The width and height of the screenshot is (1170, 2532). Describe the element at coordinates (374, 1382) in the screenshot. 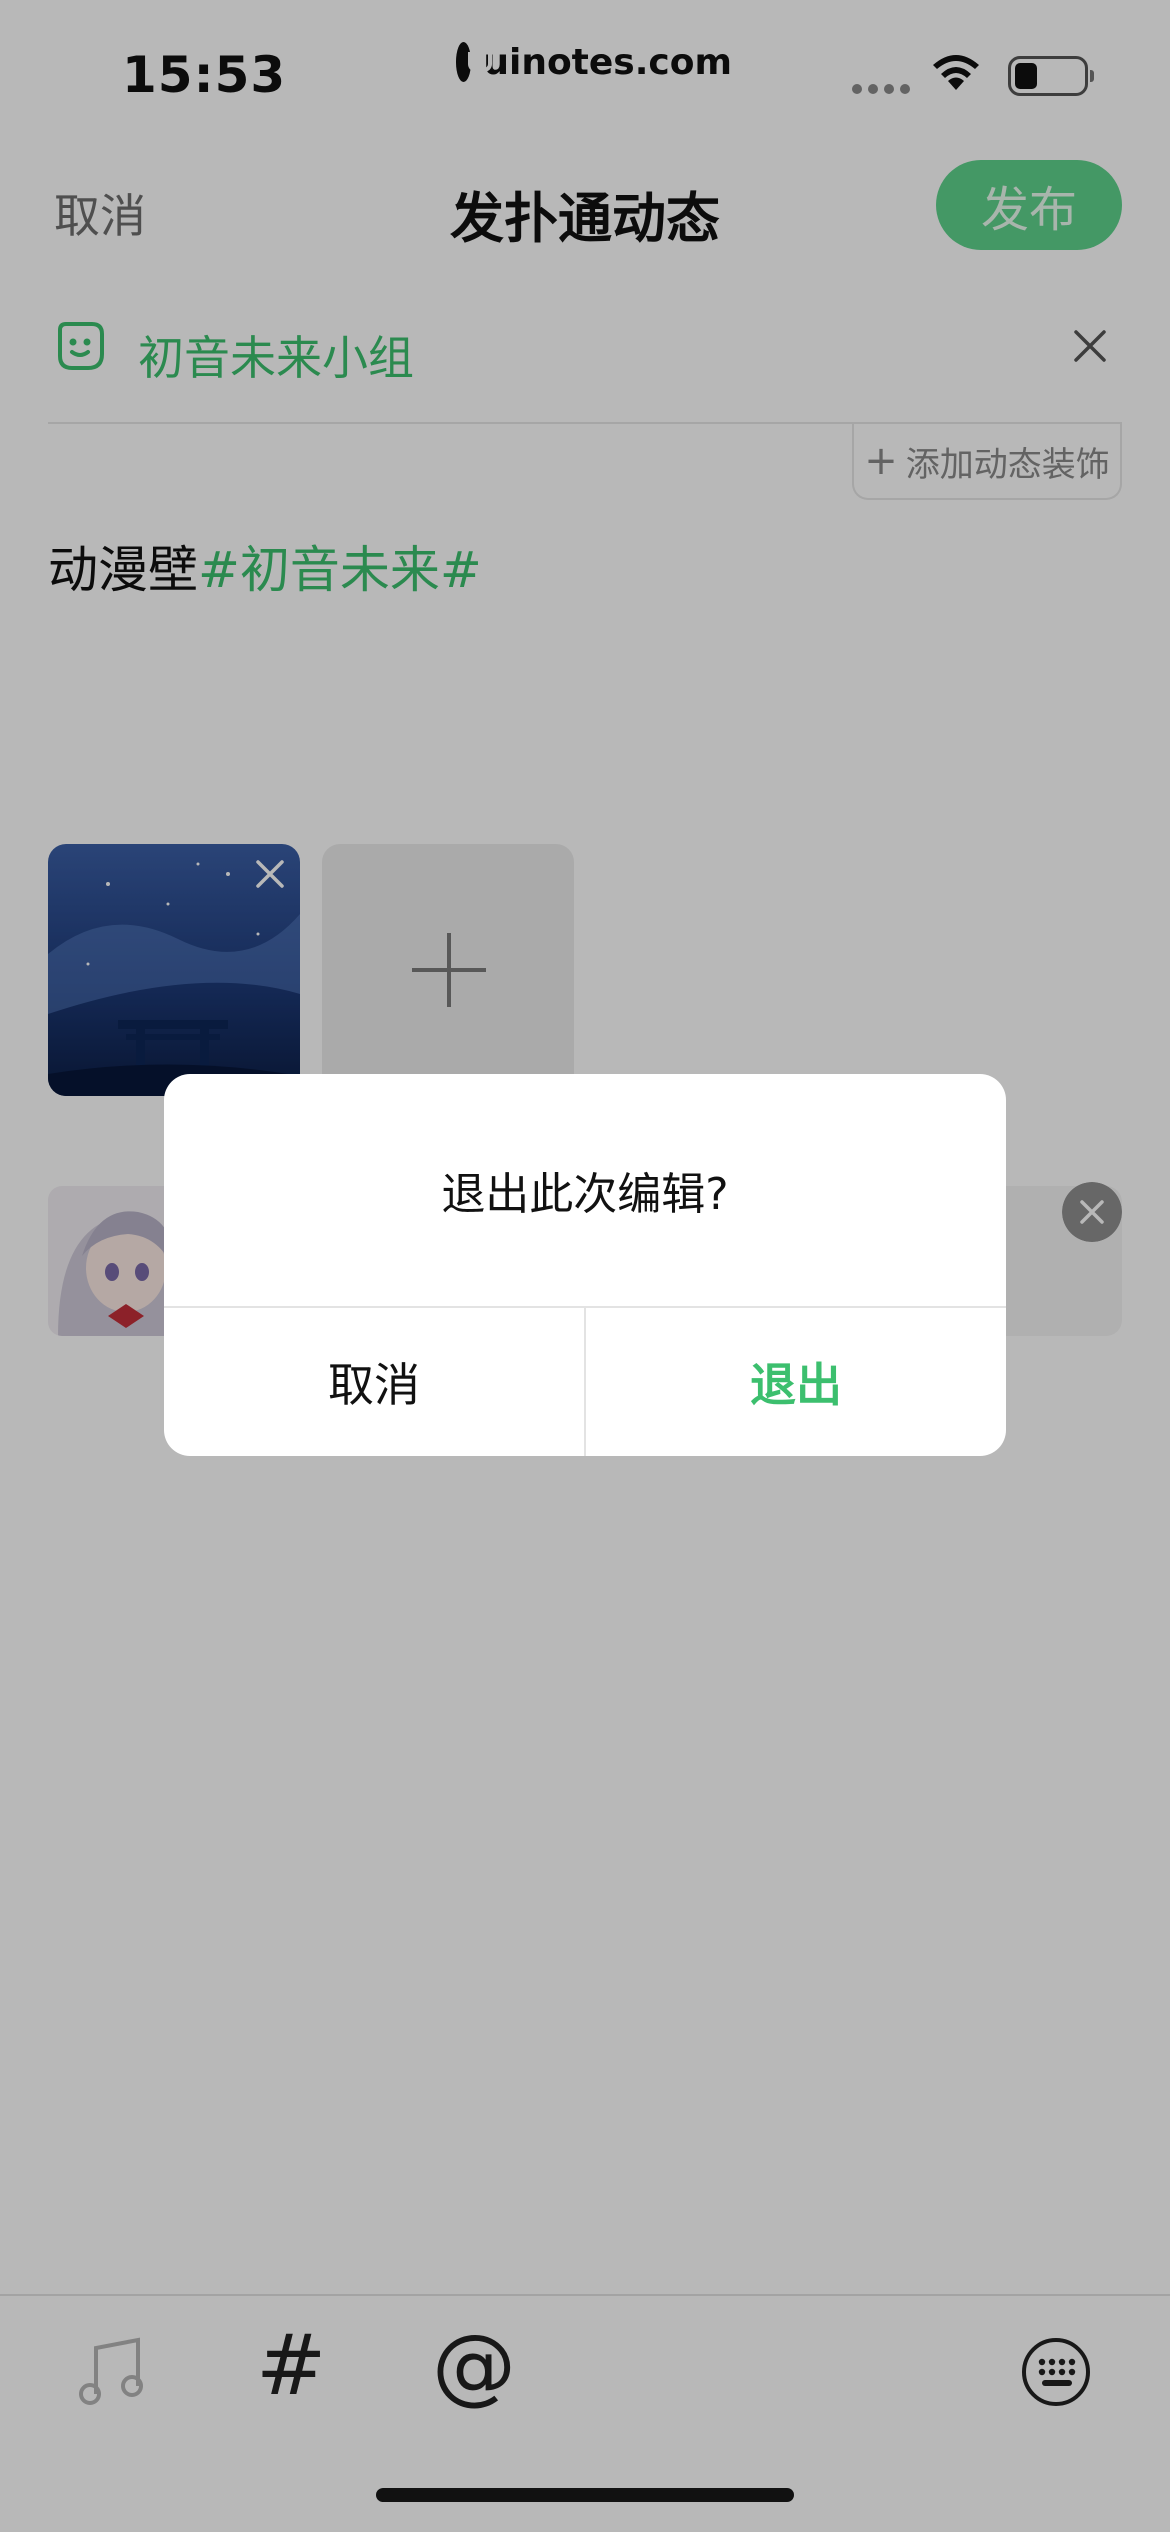

I see `dialog-cancel-button: 取消` at that location.